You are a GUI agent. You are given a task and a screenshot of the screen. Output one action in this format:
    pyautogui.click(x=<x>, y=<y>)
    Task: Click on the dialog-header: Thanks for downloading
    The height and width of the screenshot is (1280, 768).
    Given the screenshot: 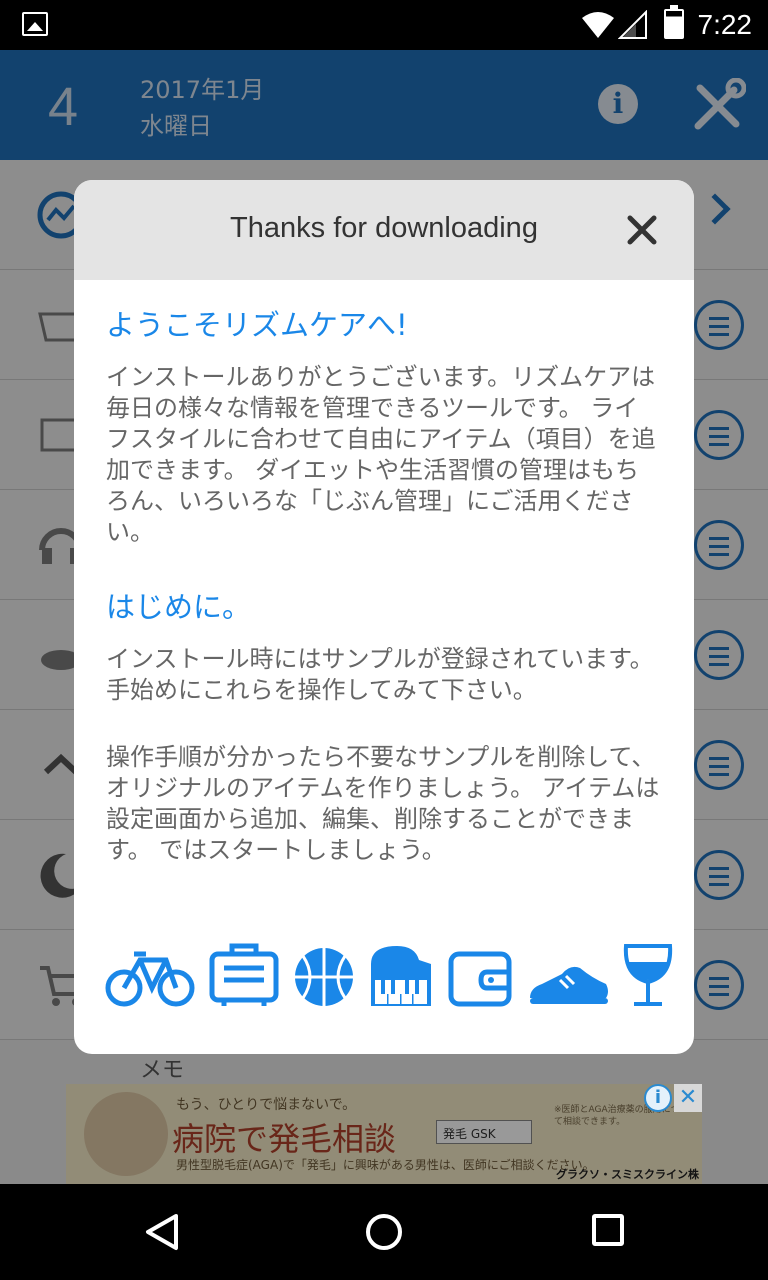 What is the action you would take?
    pyautogui.click(x=384, y=230)
    